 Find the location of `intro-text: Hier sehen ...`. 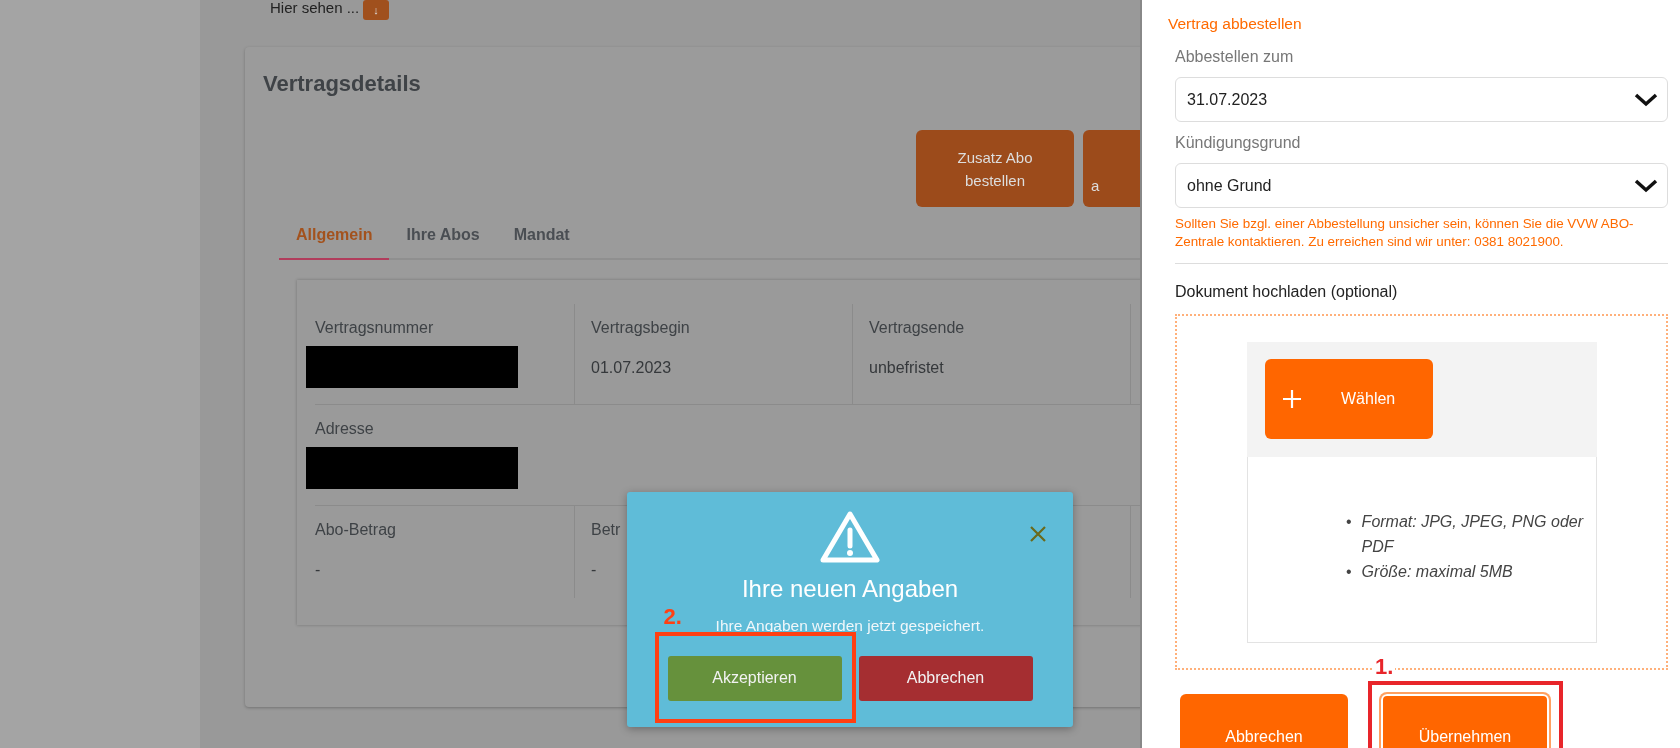

intro-text: Hier sehen ... is located at coordinates (315, 8).